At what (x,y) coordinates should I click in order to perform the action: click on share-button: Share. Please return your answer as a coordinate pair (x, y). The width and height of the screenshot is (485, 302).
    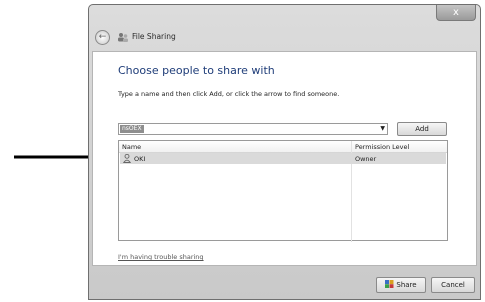
    Looking at the image, I should click on (401, 285).